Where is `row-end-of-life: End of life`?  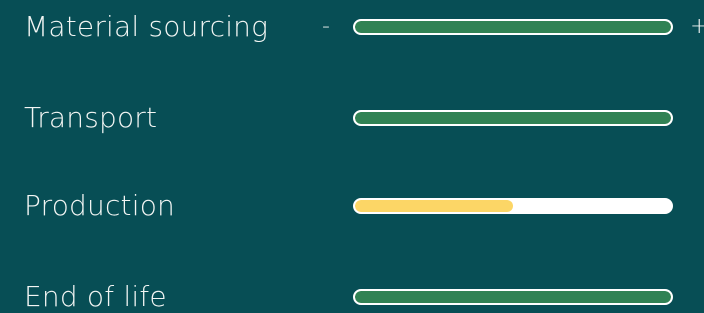
row-end-of-life: End of life is located at coordinates (352, 295).